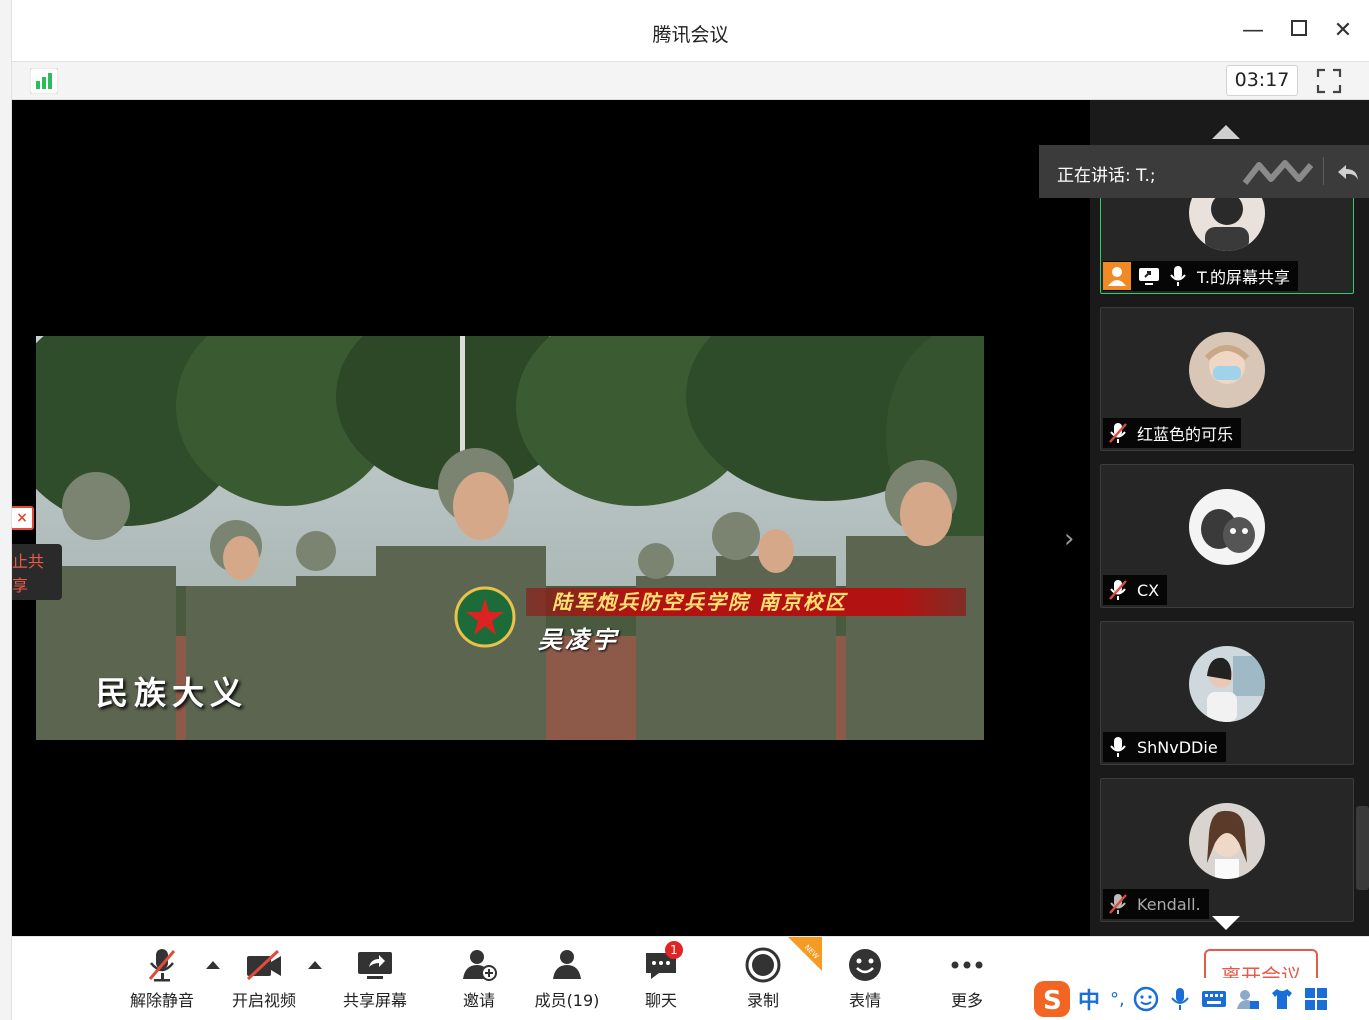  I want to click on participant-name-tag: Kendall., so click(1156, 904).